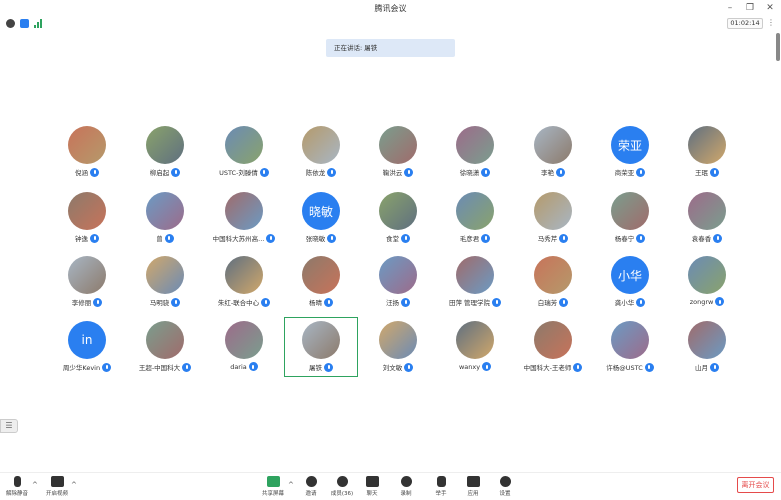 The height and width of the screenshot is (500, 781). Describe the element at coordinates (165, 367) in the screenshot. I see `participant-name-line: 王超-中国科大` at that location.